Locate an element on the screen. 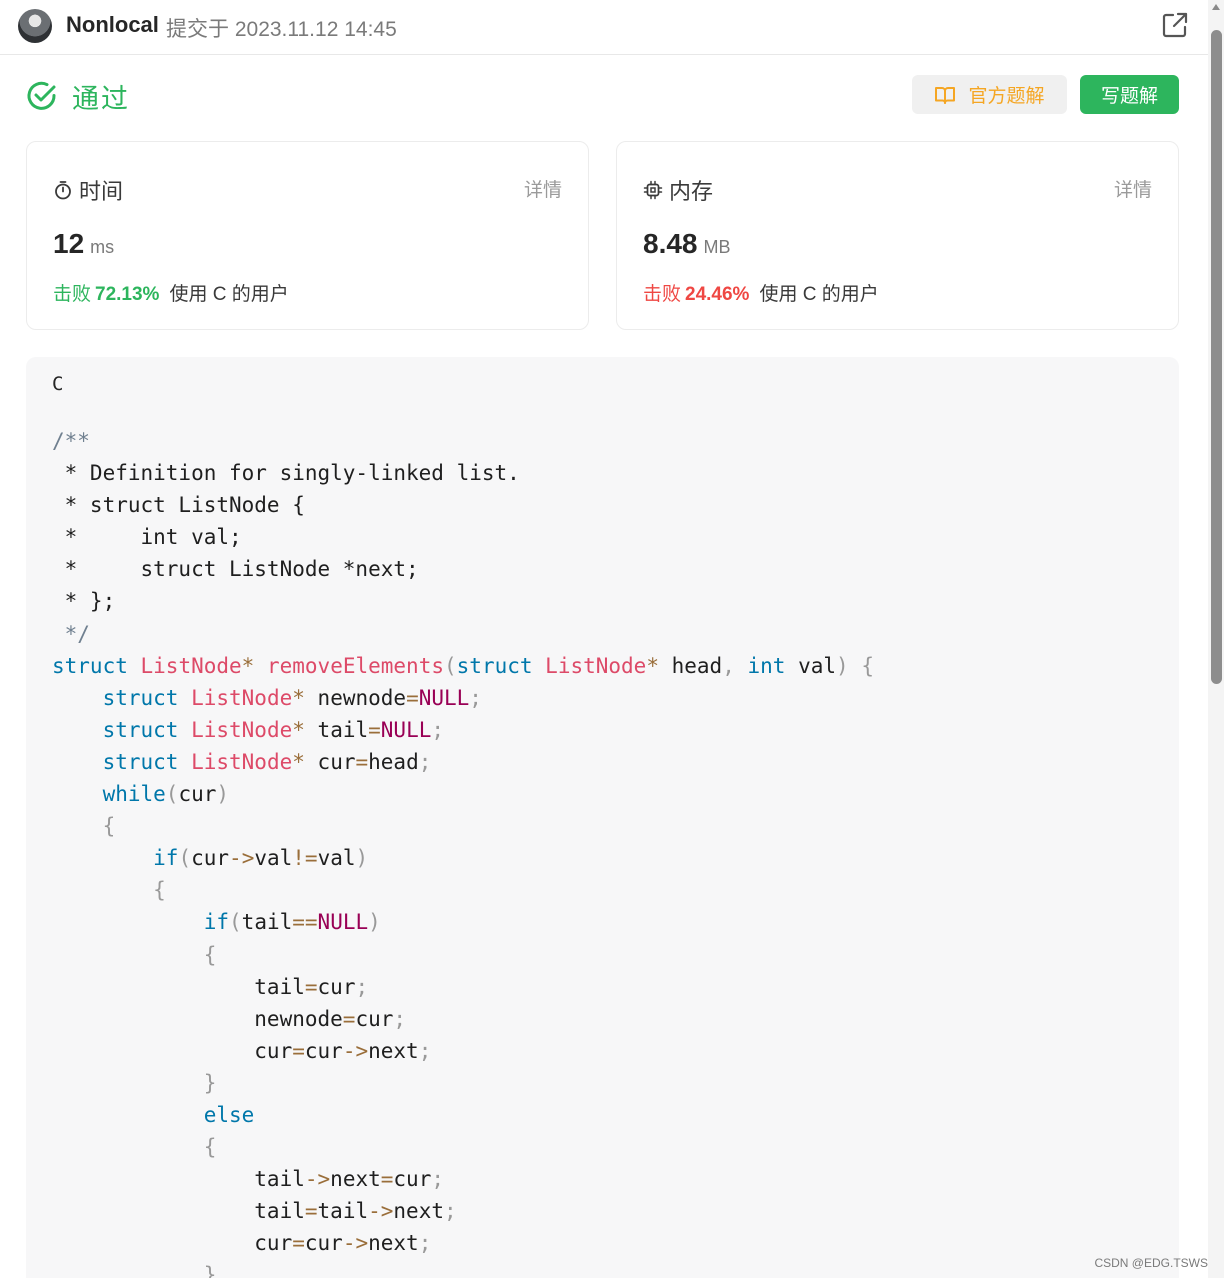  open-external-icon is located at coordinates (1175, 25).